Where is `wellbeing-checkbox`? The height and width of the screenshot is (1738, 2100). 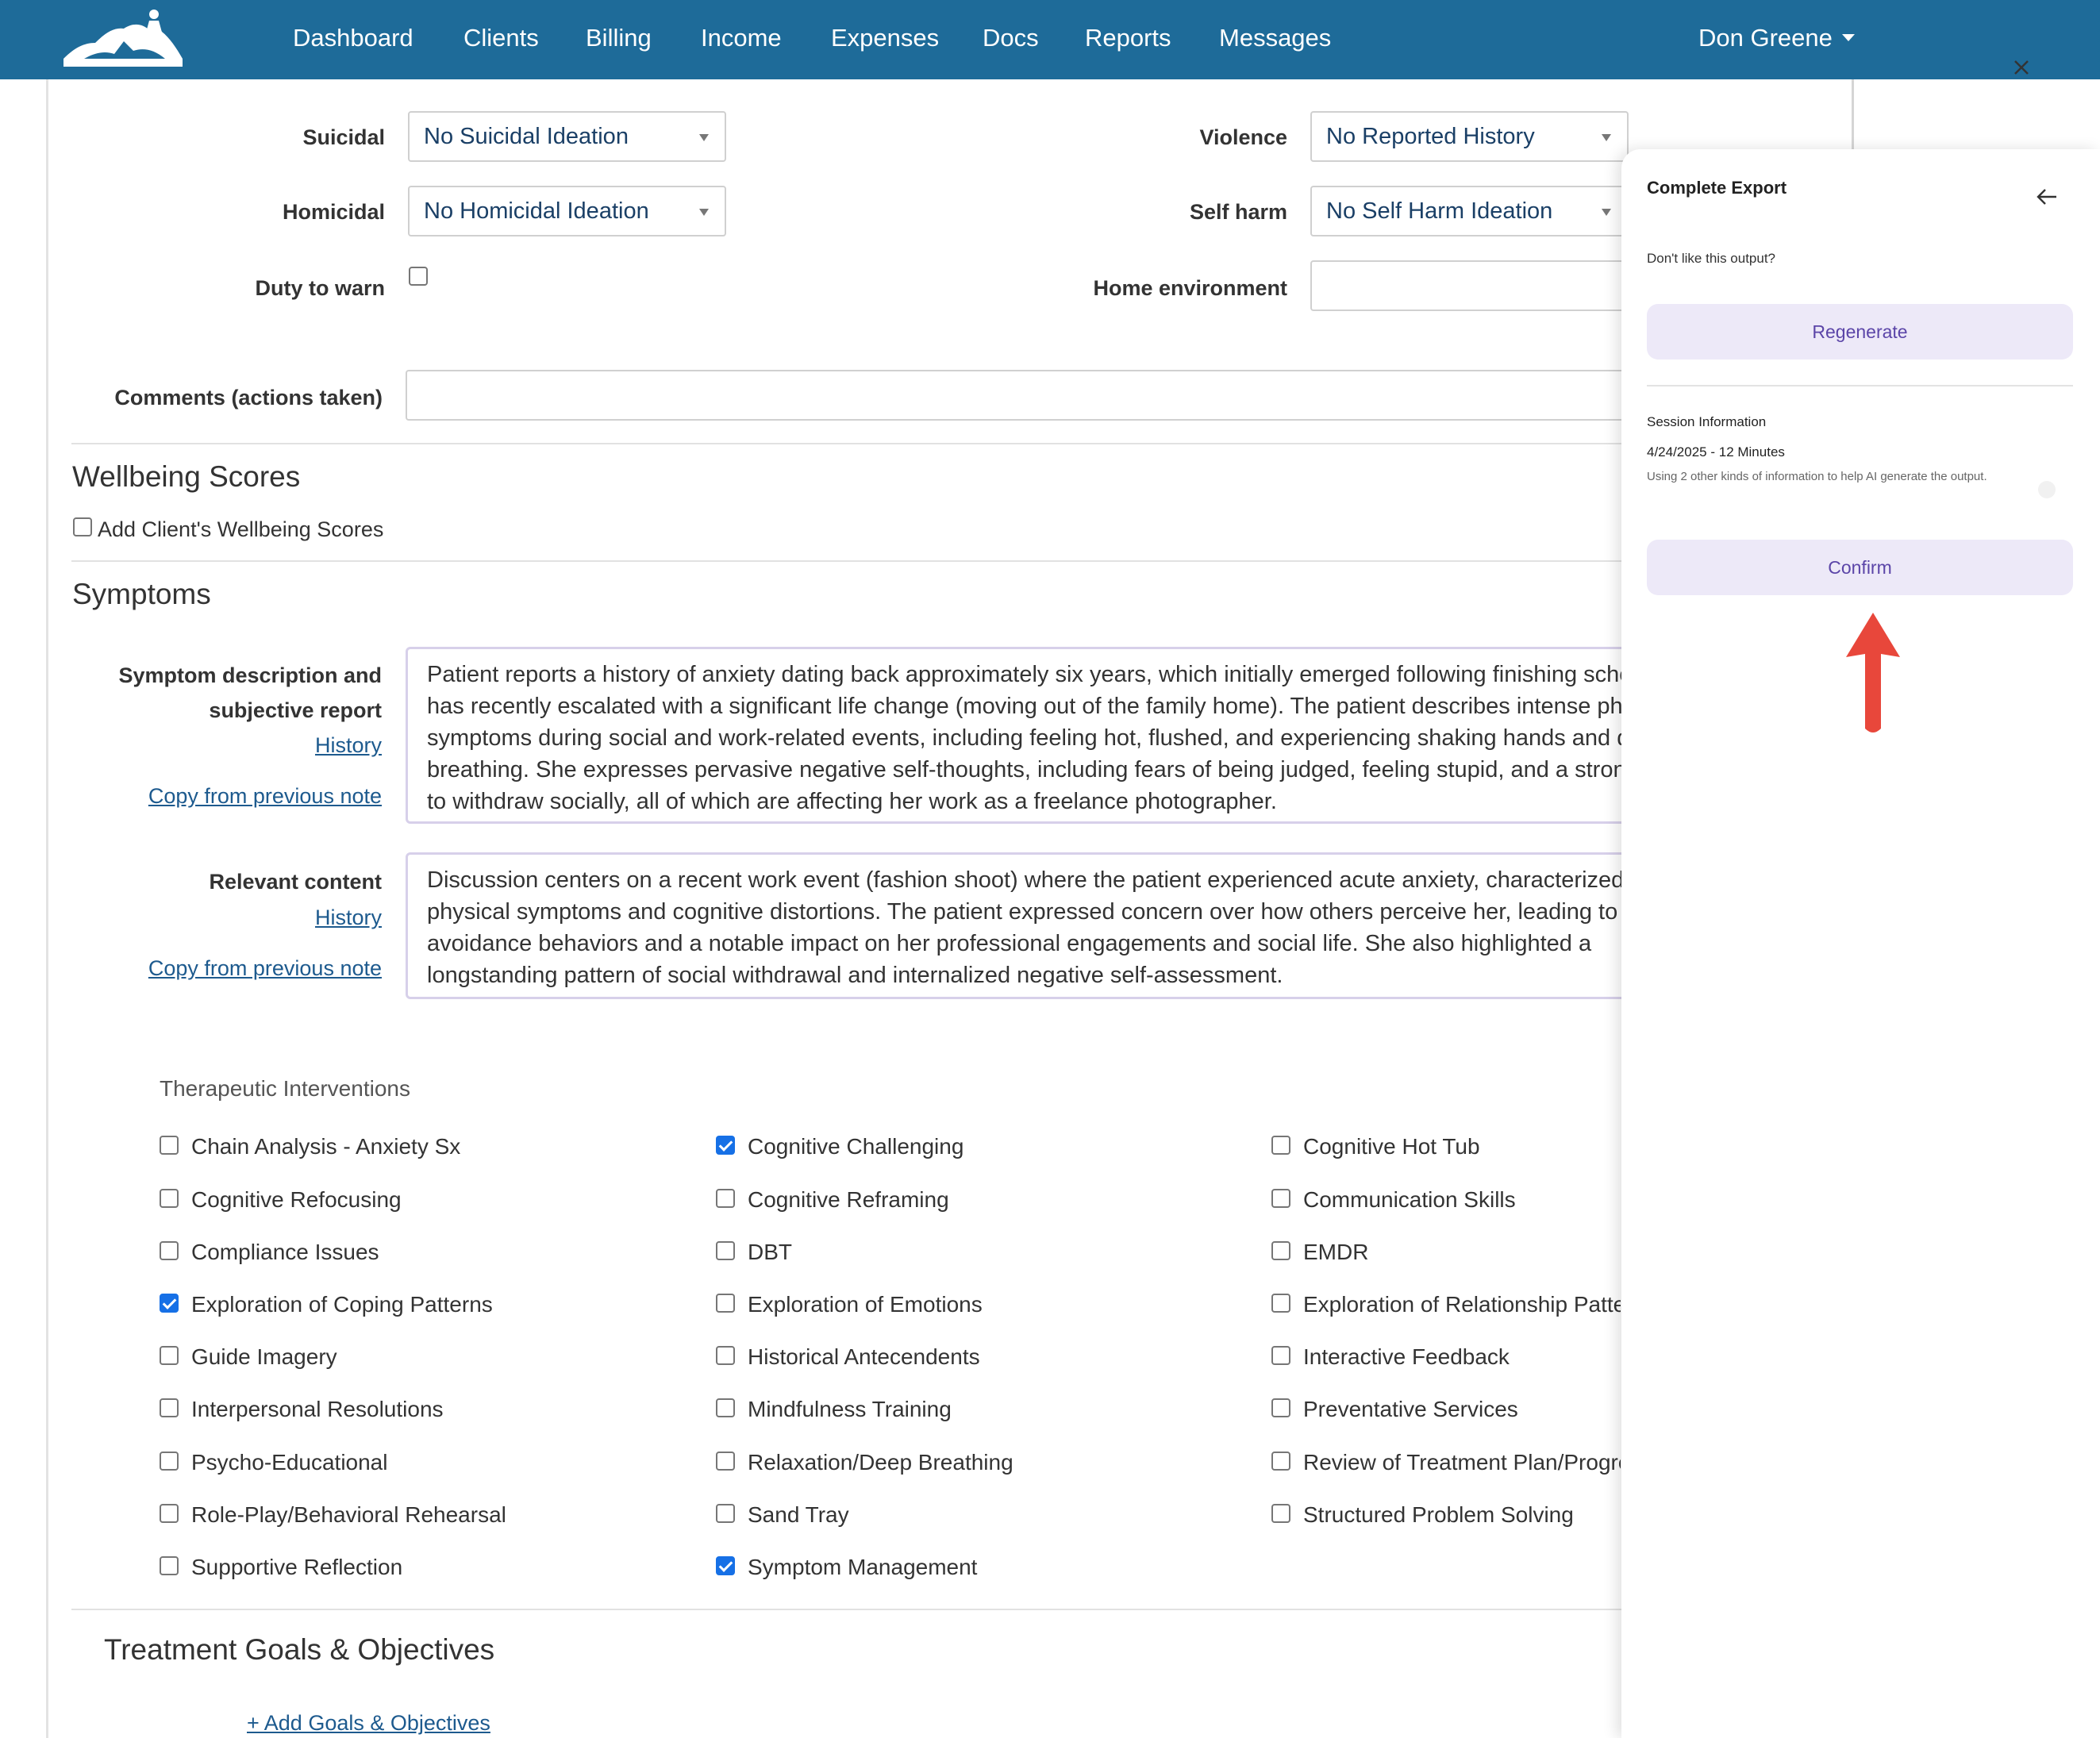 wellbeing-checkbox is located at coordinates (82, 526).